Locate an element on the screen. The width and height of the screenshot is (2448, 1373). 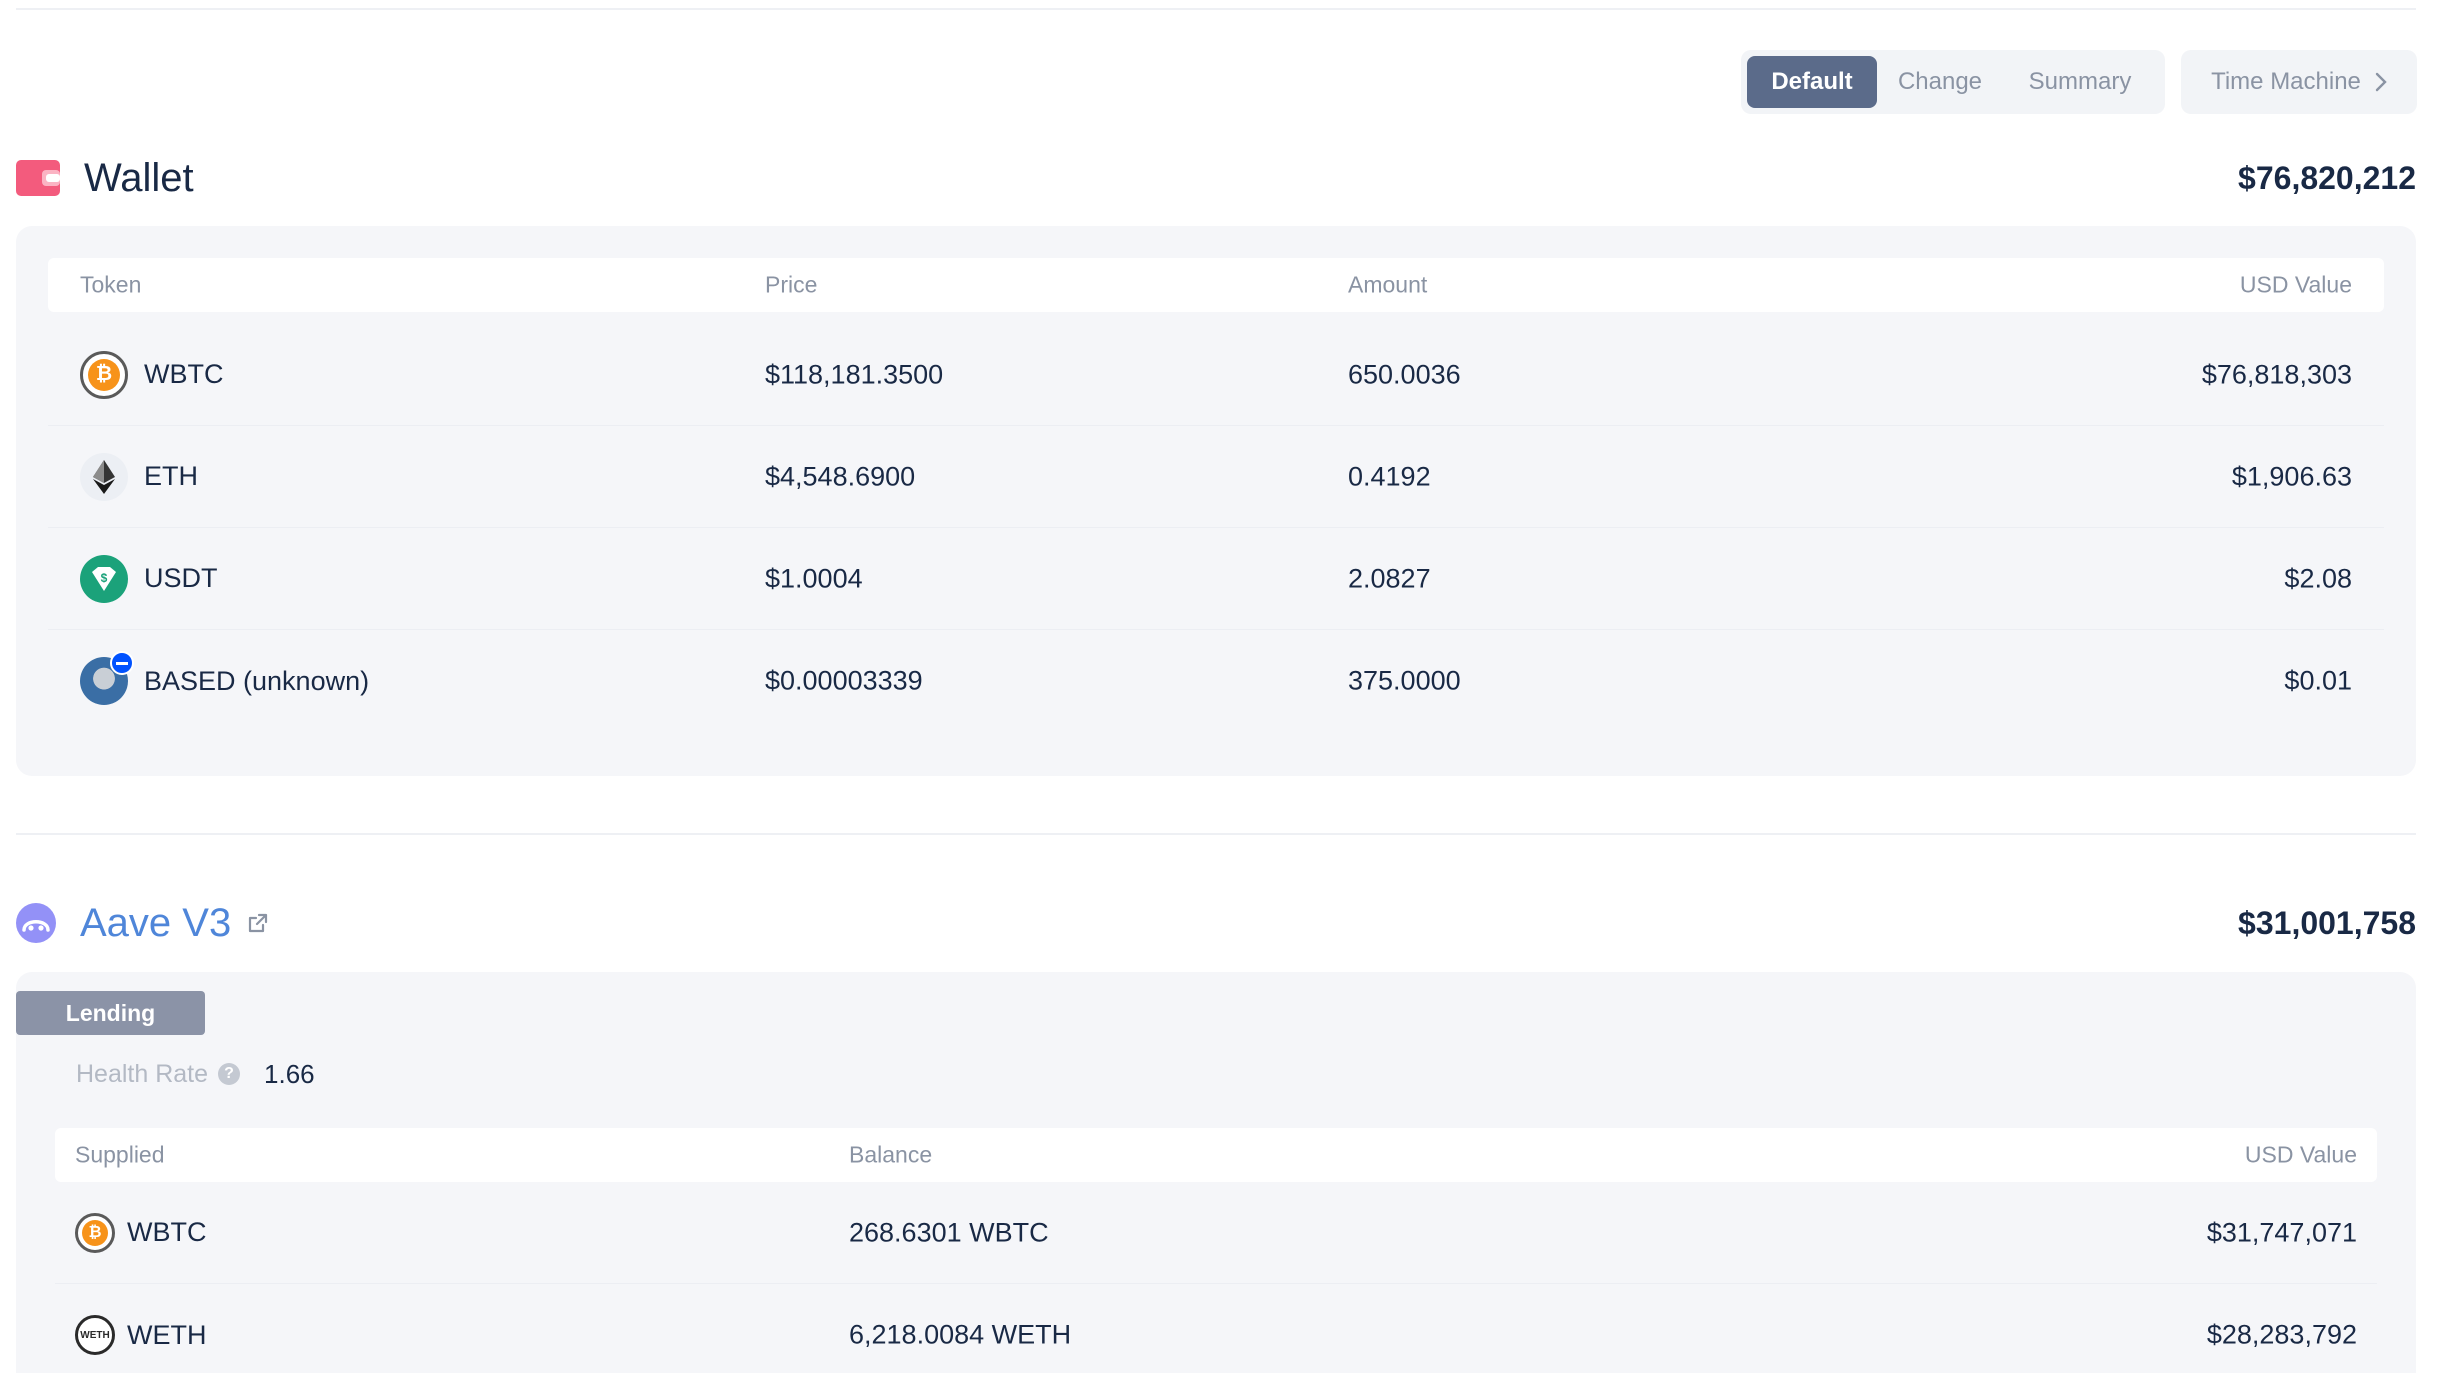
tab-default: Default is located at coordinates (1812, 82).